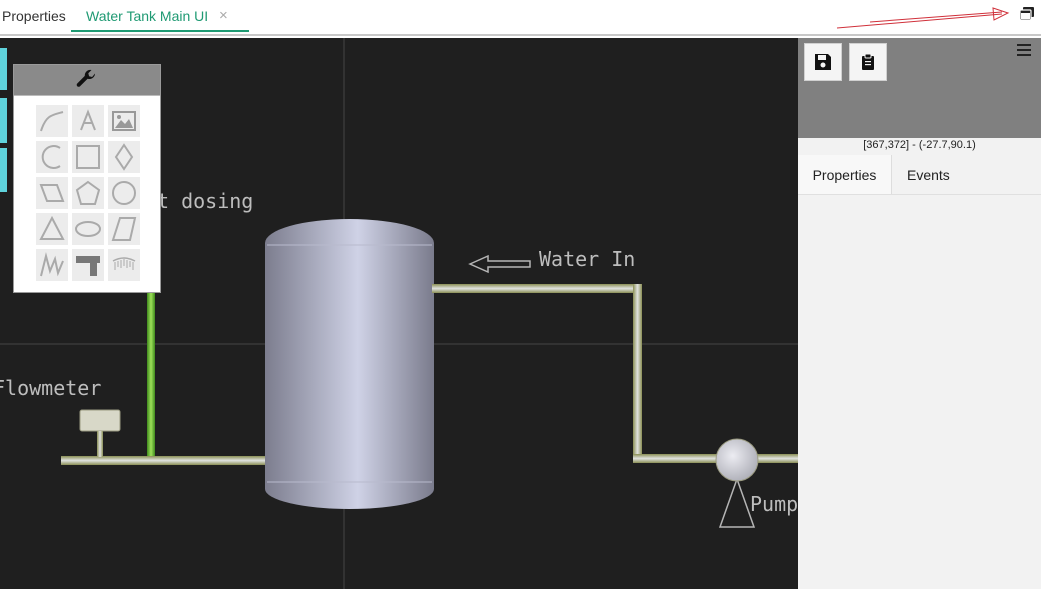  I want to click on restore-windows-icon, so click(1027, 14).